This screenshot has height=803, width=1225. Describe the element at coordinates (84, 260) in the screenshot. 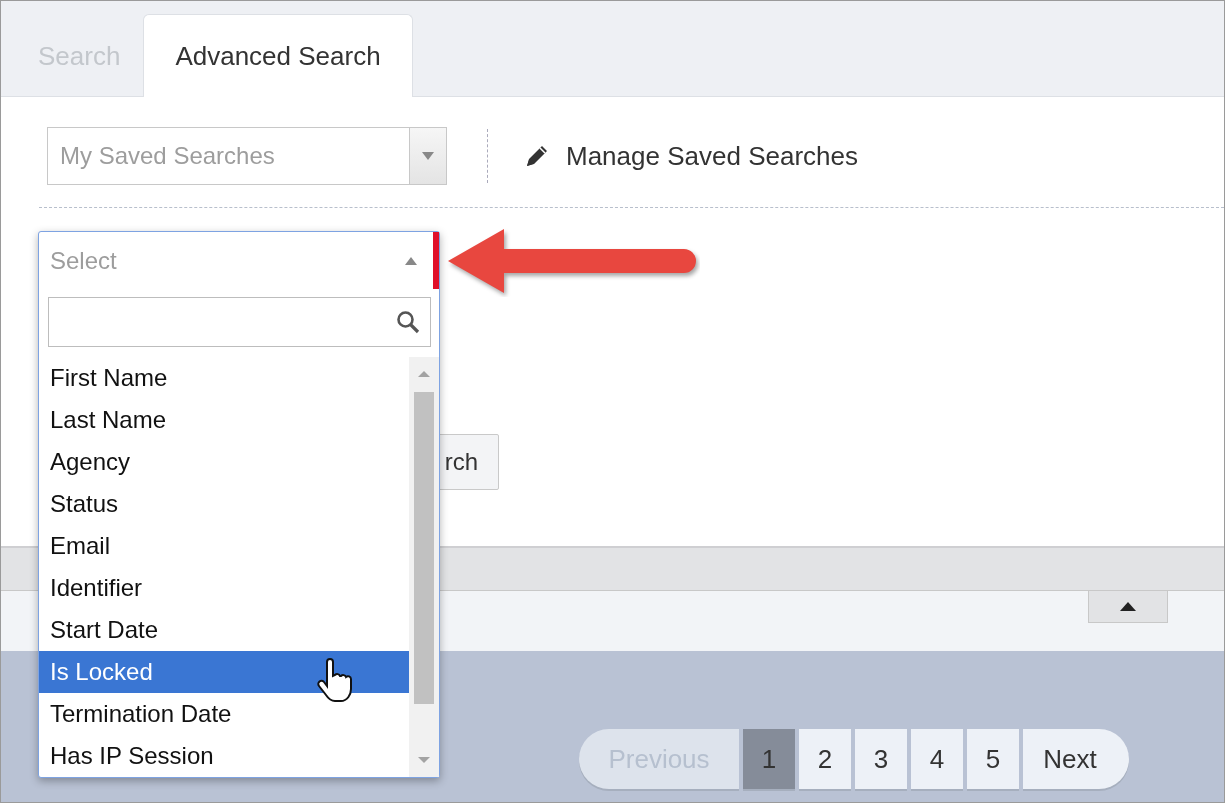

I see `select-placeholder: Select` at that location.